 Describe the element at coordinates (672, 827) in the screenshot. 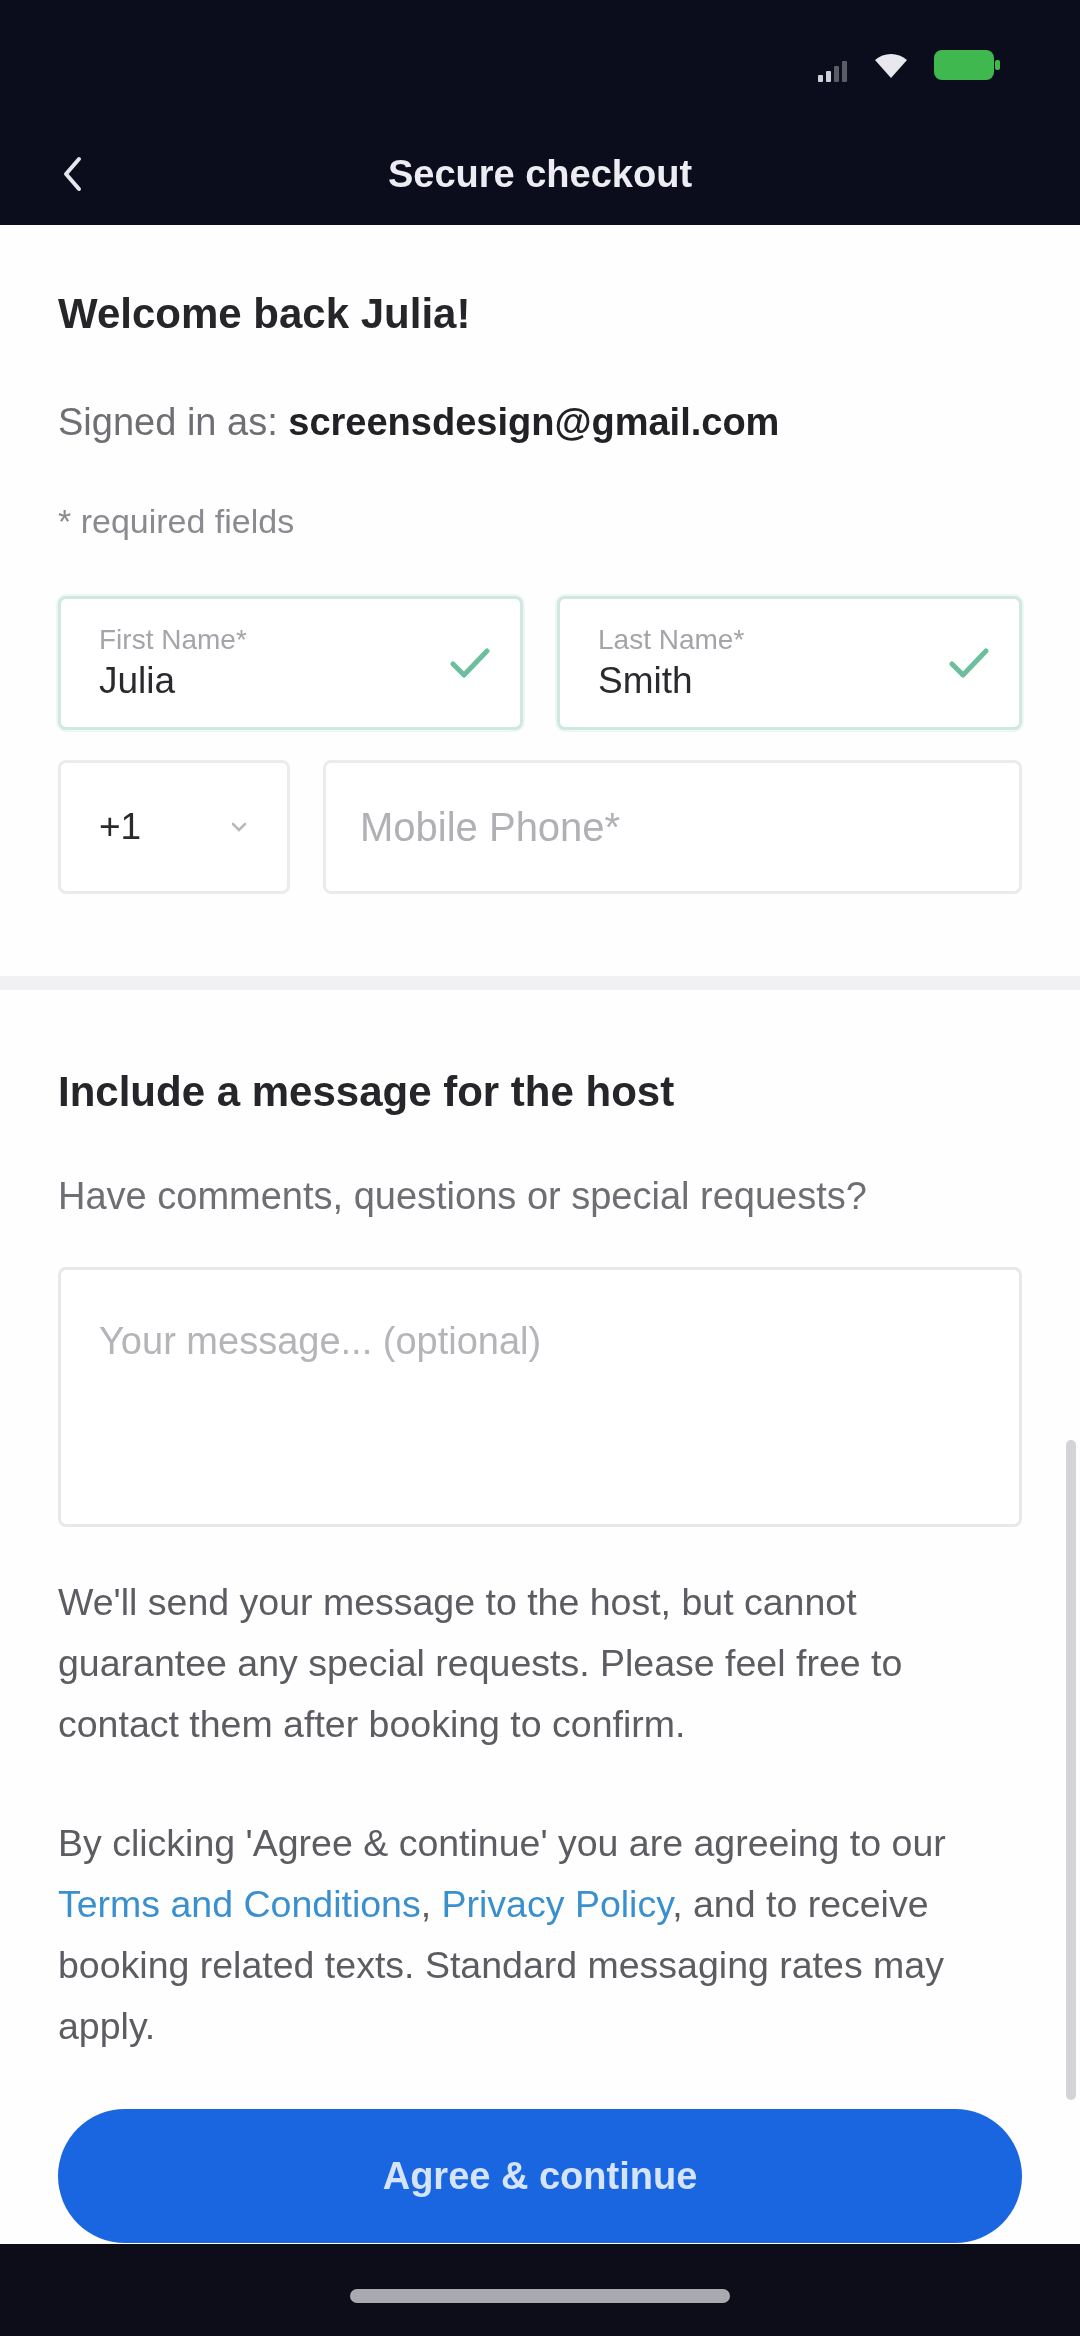

I see `phone-input: Mobile Phone*` at that location.